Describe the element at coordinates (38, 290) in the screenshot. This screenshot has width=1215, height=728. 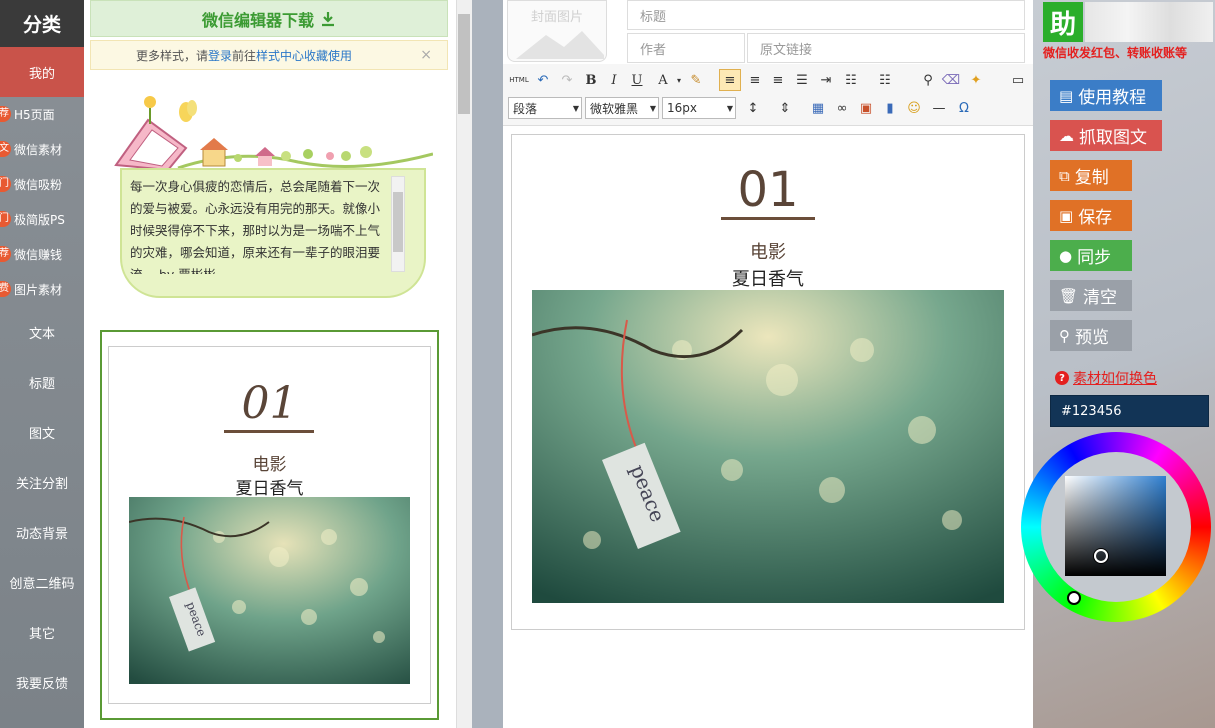
I see `sidebar-item-label: 图片素材` at that location.